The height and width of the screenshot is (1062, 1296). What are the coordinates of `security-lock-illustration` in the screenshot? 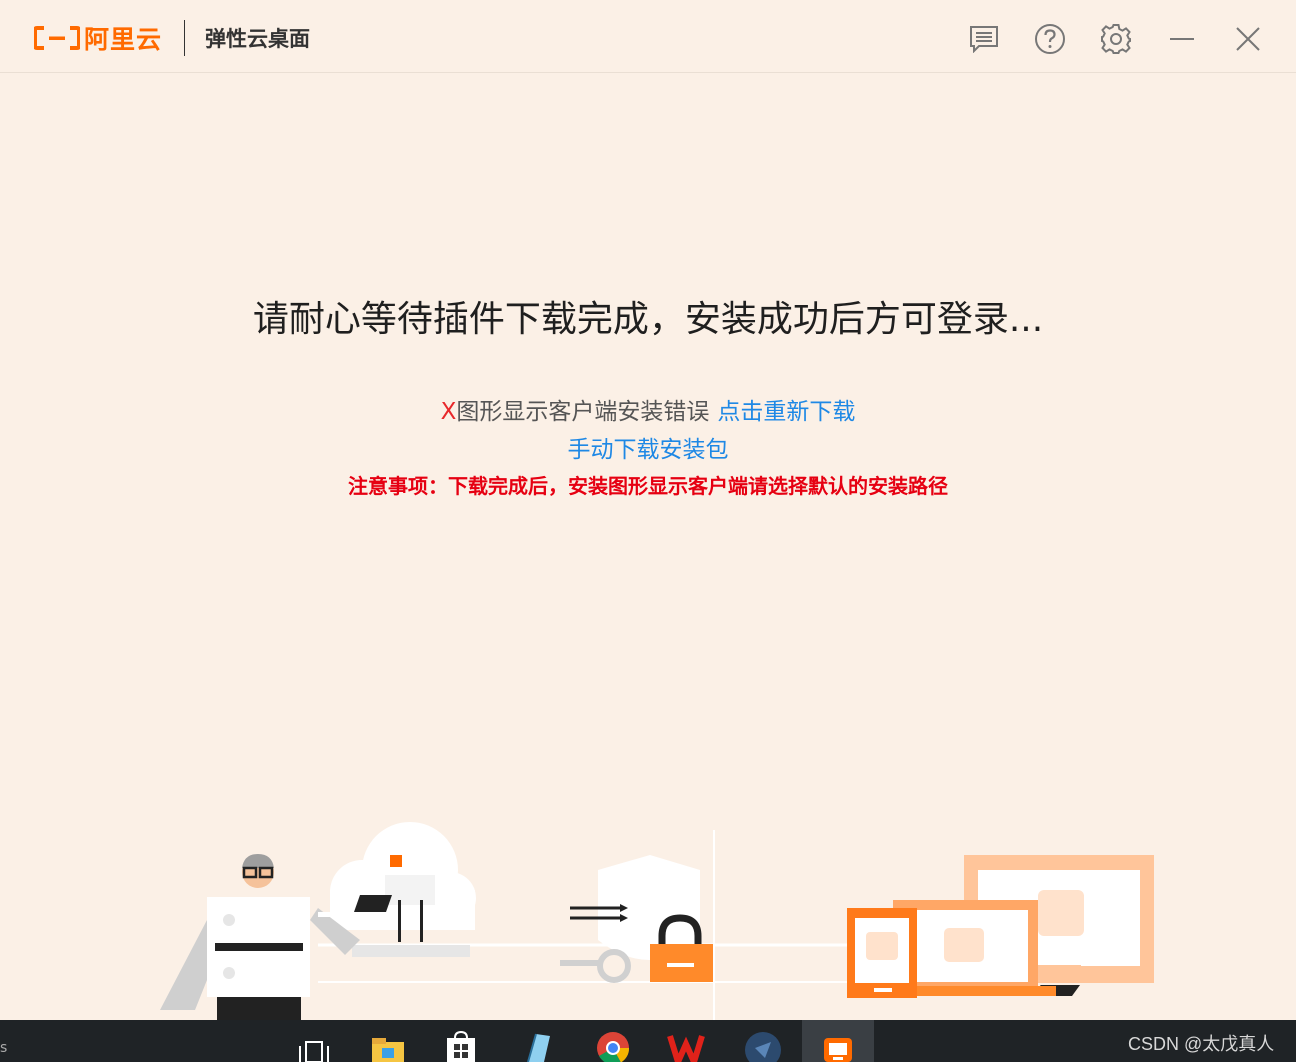 It's located at (636, 919).